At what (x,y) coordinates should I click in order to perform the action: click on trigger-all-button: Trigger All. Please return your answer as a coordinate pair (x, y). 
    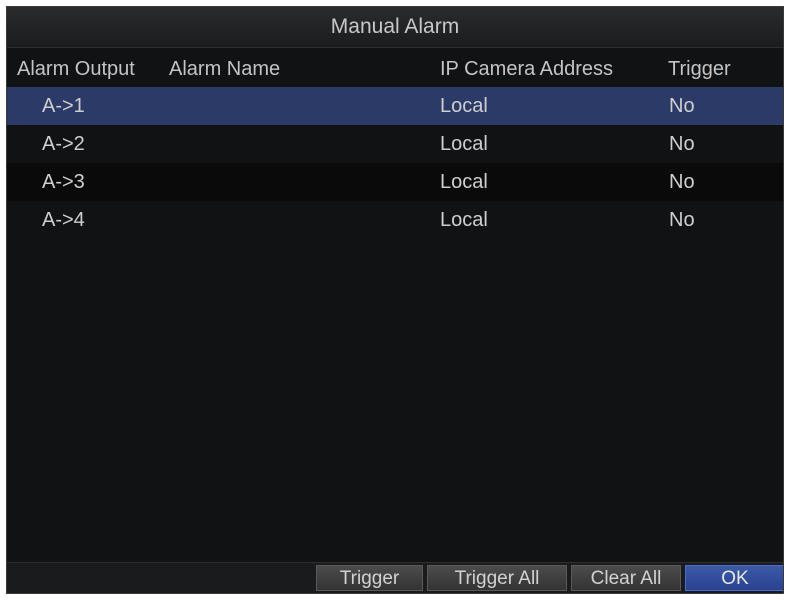
    Looking at the image, I should click on (497, 578).